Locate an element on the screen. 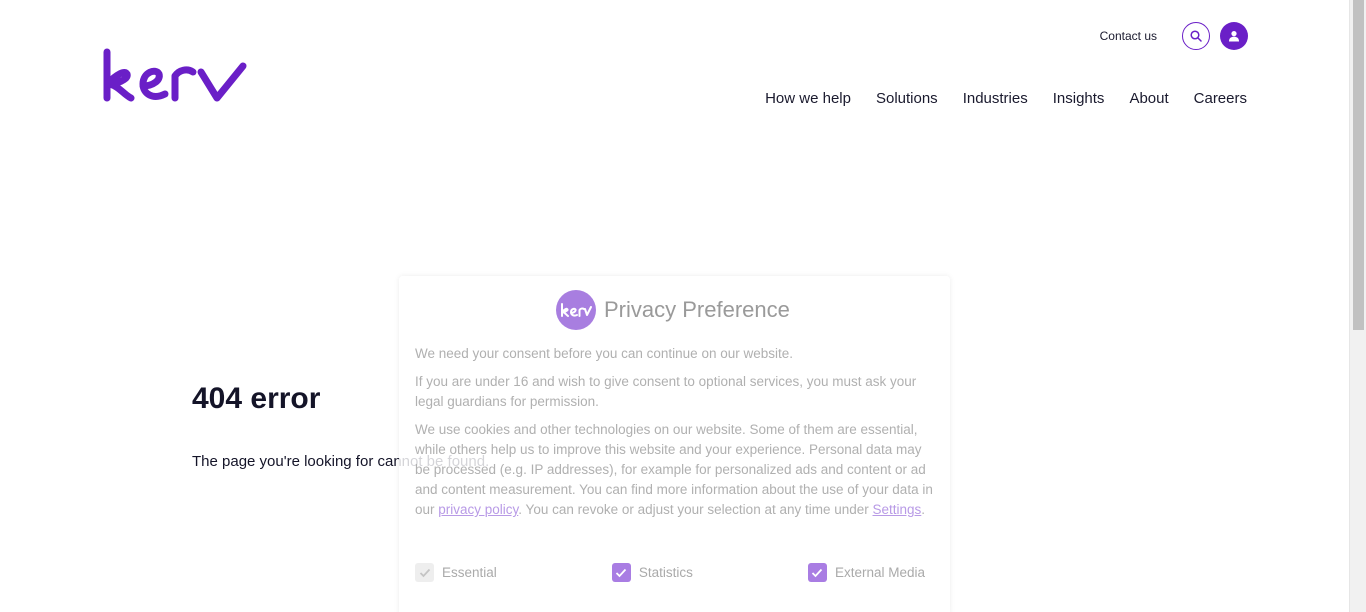  checkbox-statistics-label: Statistics is located at coordinates (665, 572).